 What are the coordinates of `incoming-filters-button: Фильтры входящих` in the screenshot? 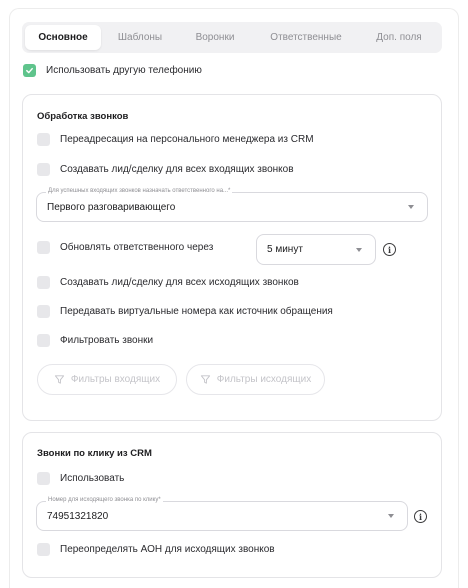 It's located at (107, 379).